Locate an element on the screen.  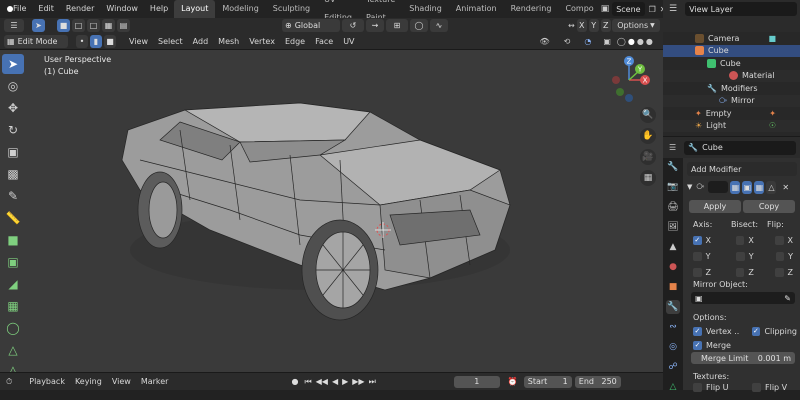
next-keyframe-icon: ▶▶ is located at coordinates (358, 381).